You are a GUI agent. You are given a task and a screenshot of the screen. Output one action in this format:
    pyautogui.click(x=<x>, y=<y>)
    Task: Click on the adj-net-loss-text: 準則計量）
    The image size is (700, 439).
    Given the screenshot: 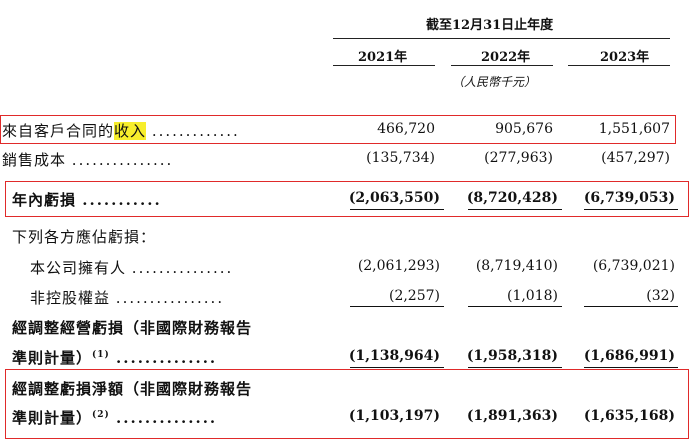 What is the action you would take?
    pyautogui.click(x=52, y=418)
    